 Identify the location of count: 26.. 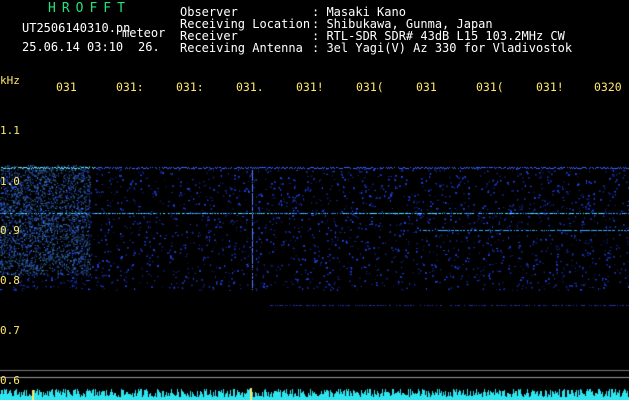
(149, 47).